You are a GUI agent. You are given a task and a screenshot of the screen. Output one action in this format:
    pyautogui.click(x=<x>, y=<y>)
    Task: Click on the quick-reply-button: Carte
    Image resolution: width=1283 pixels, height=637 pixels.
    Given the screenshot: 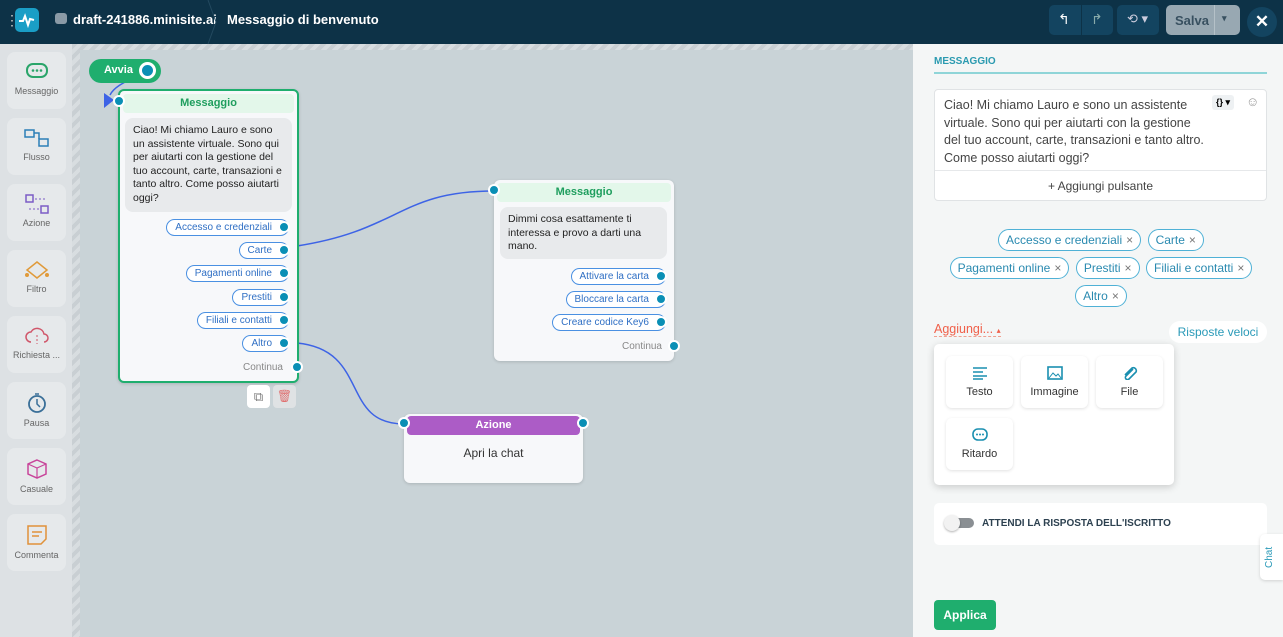 What is the action you would take?
    pyautogui.click(x=264, y=250)
    